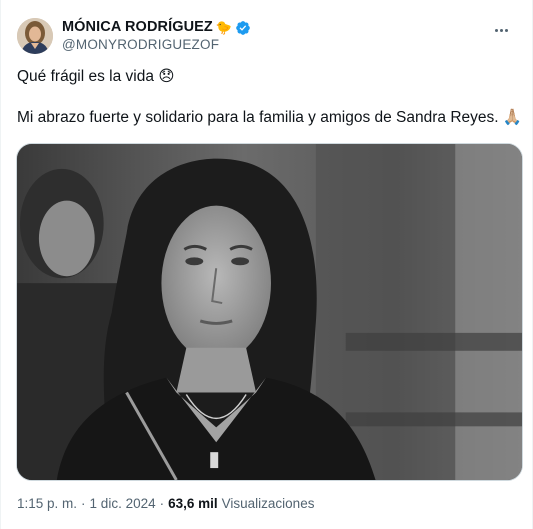 This screenshot has width=533, height=529. What do you see at coordinates (268, 503) in the screenshot?
I see `views-label: Visualizaciones` at bounding box center [268, 503].